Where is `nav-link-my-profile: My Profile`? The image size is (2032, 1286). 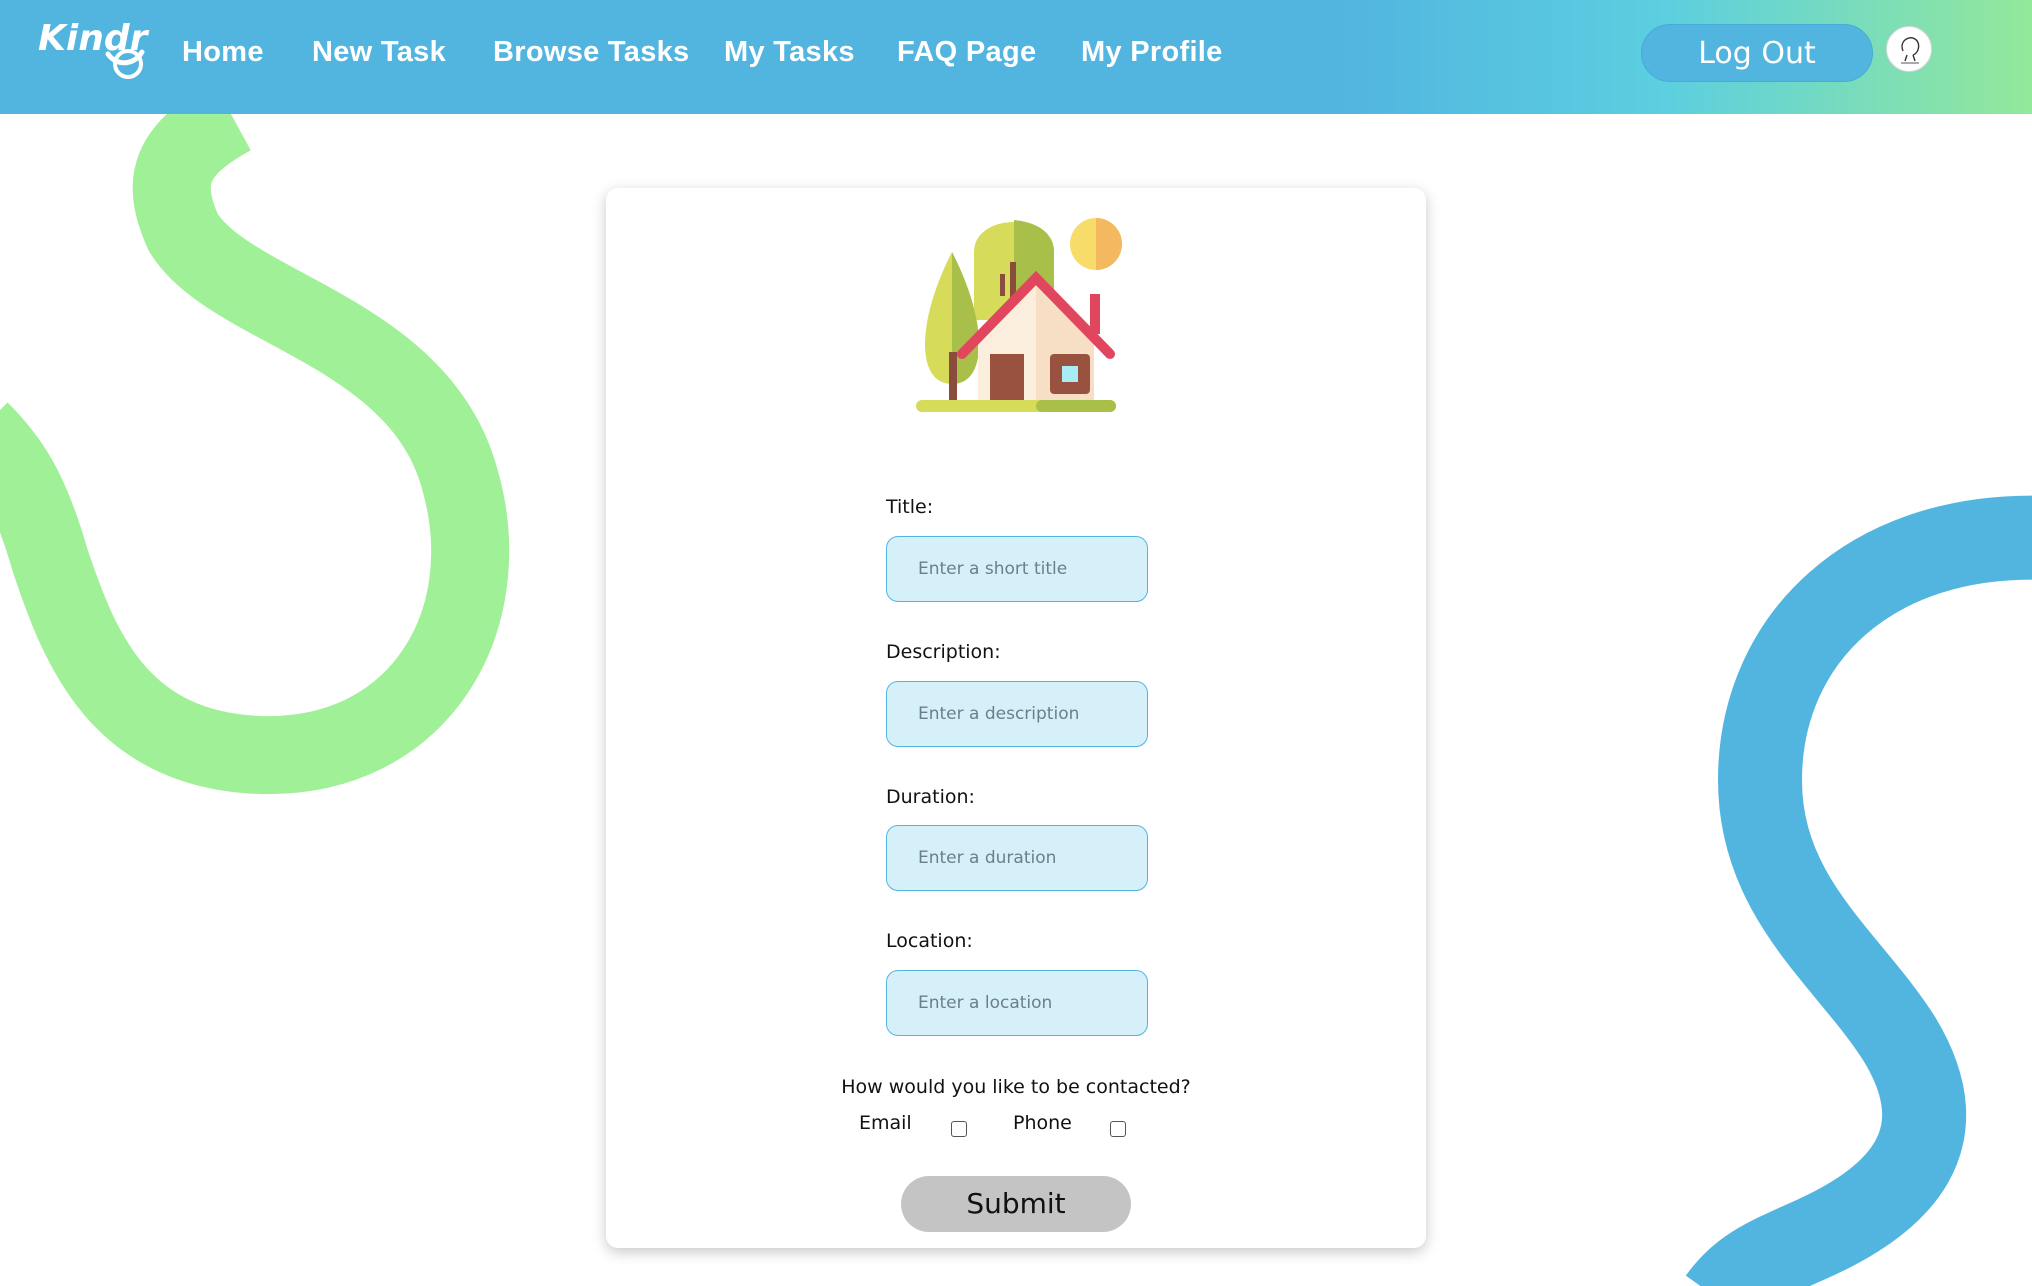 nav-link-my-profile: My Profile is located at coordinates (1152, 52).